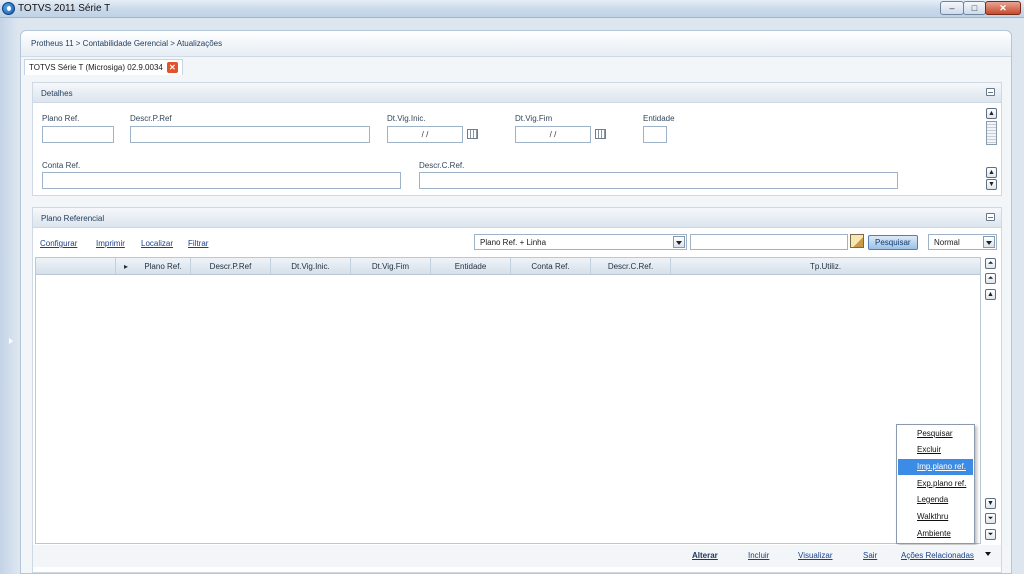 The image size is (1024, 574). I want to click on filtrar-link: Filtrar, so click(198, 243).